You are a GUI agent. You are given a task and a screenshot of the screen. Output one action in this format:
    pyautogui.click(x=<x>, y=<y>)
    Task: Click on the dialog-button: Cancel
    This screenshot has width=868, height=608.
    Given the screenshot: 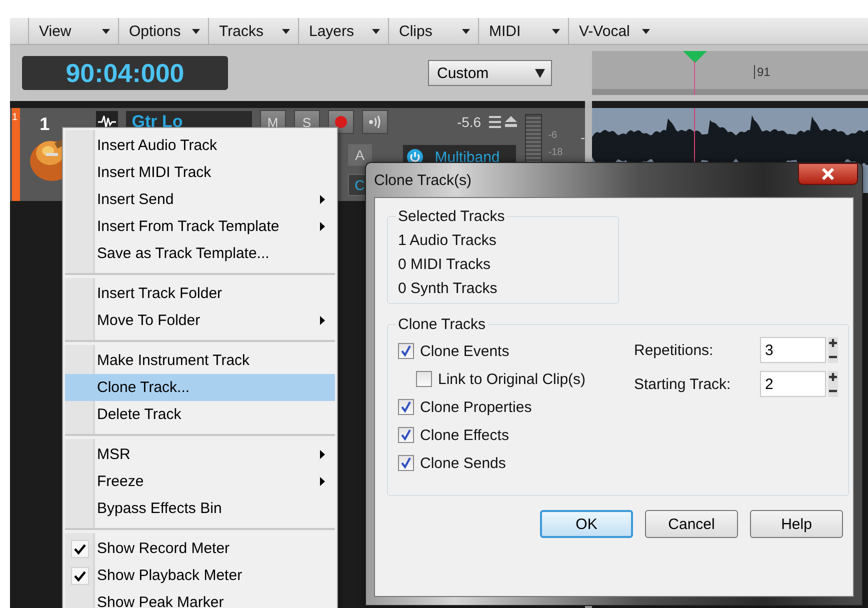 What is the action you would take?
    pyautogui.click(x=691, y=524)
    